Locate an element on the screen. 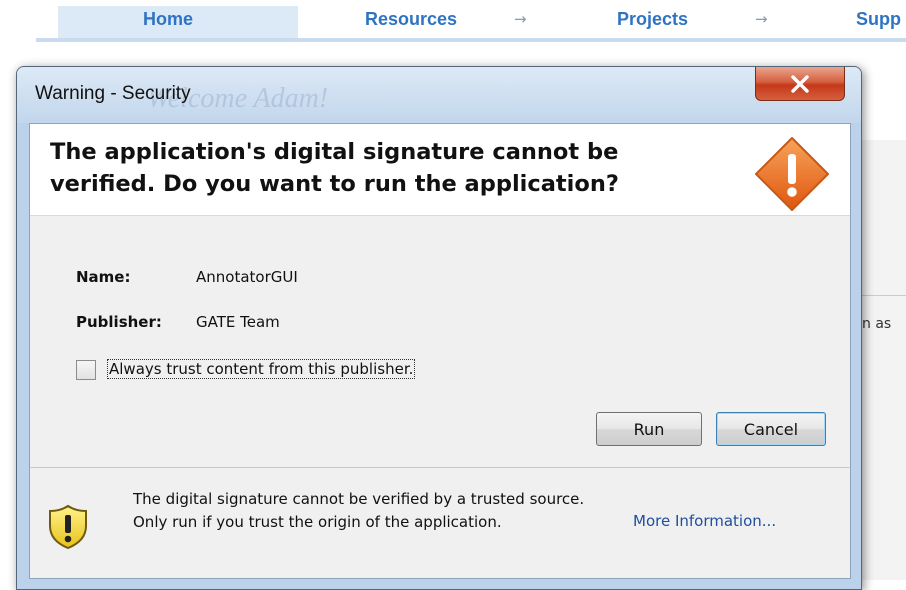  nav-link-resources: Resources is located at coordinates (411, 19).